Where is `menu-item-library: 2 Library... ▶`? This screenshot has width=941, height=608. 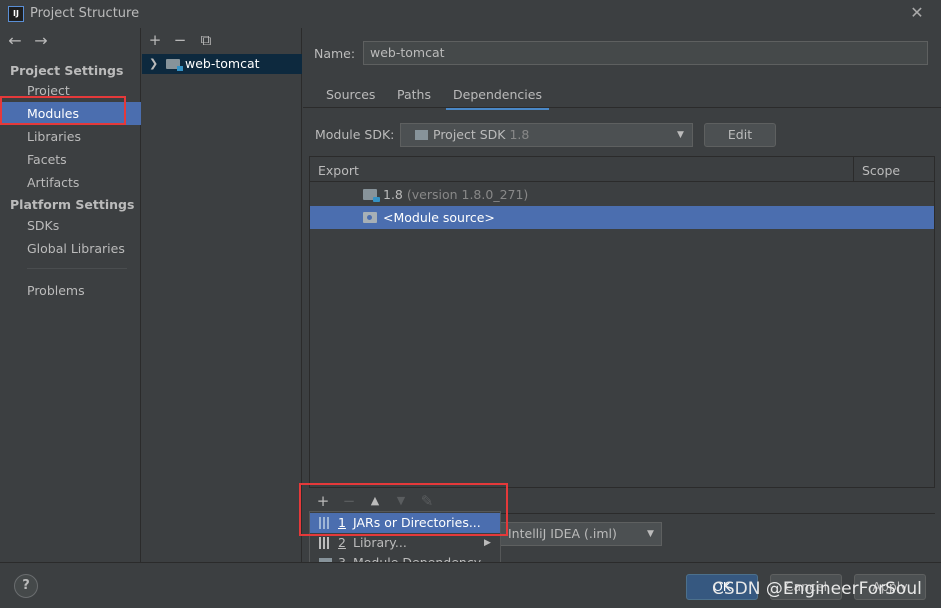 menu-item-library: 2 Library... ▶ is located at coordinates (405, 543).